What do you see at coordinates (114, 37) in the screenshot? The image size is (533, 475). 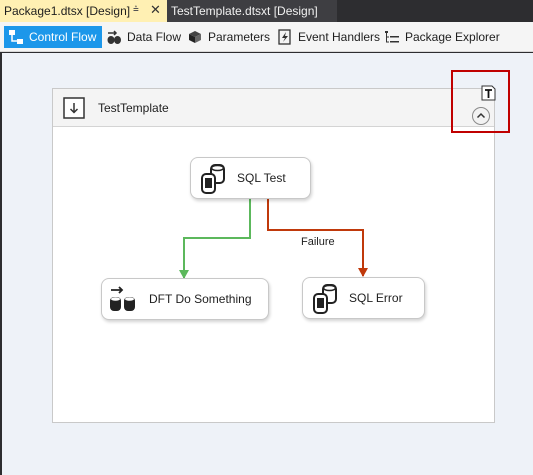 I see `data-flow-icon` at bounding box center [114, 37].